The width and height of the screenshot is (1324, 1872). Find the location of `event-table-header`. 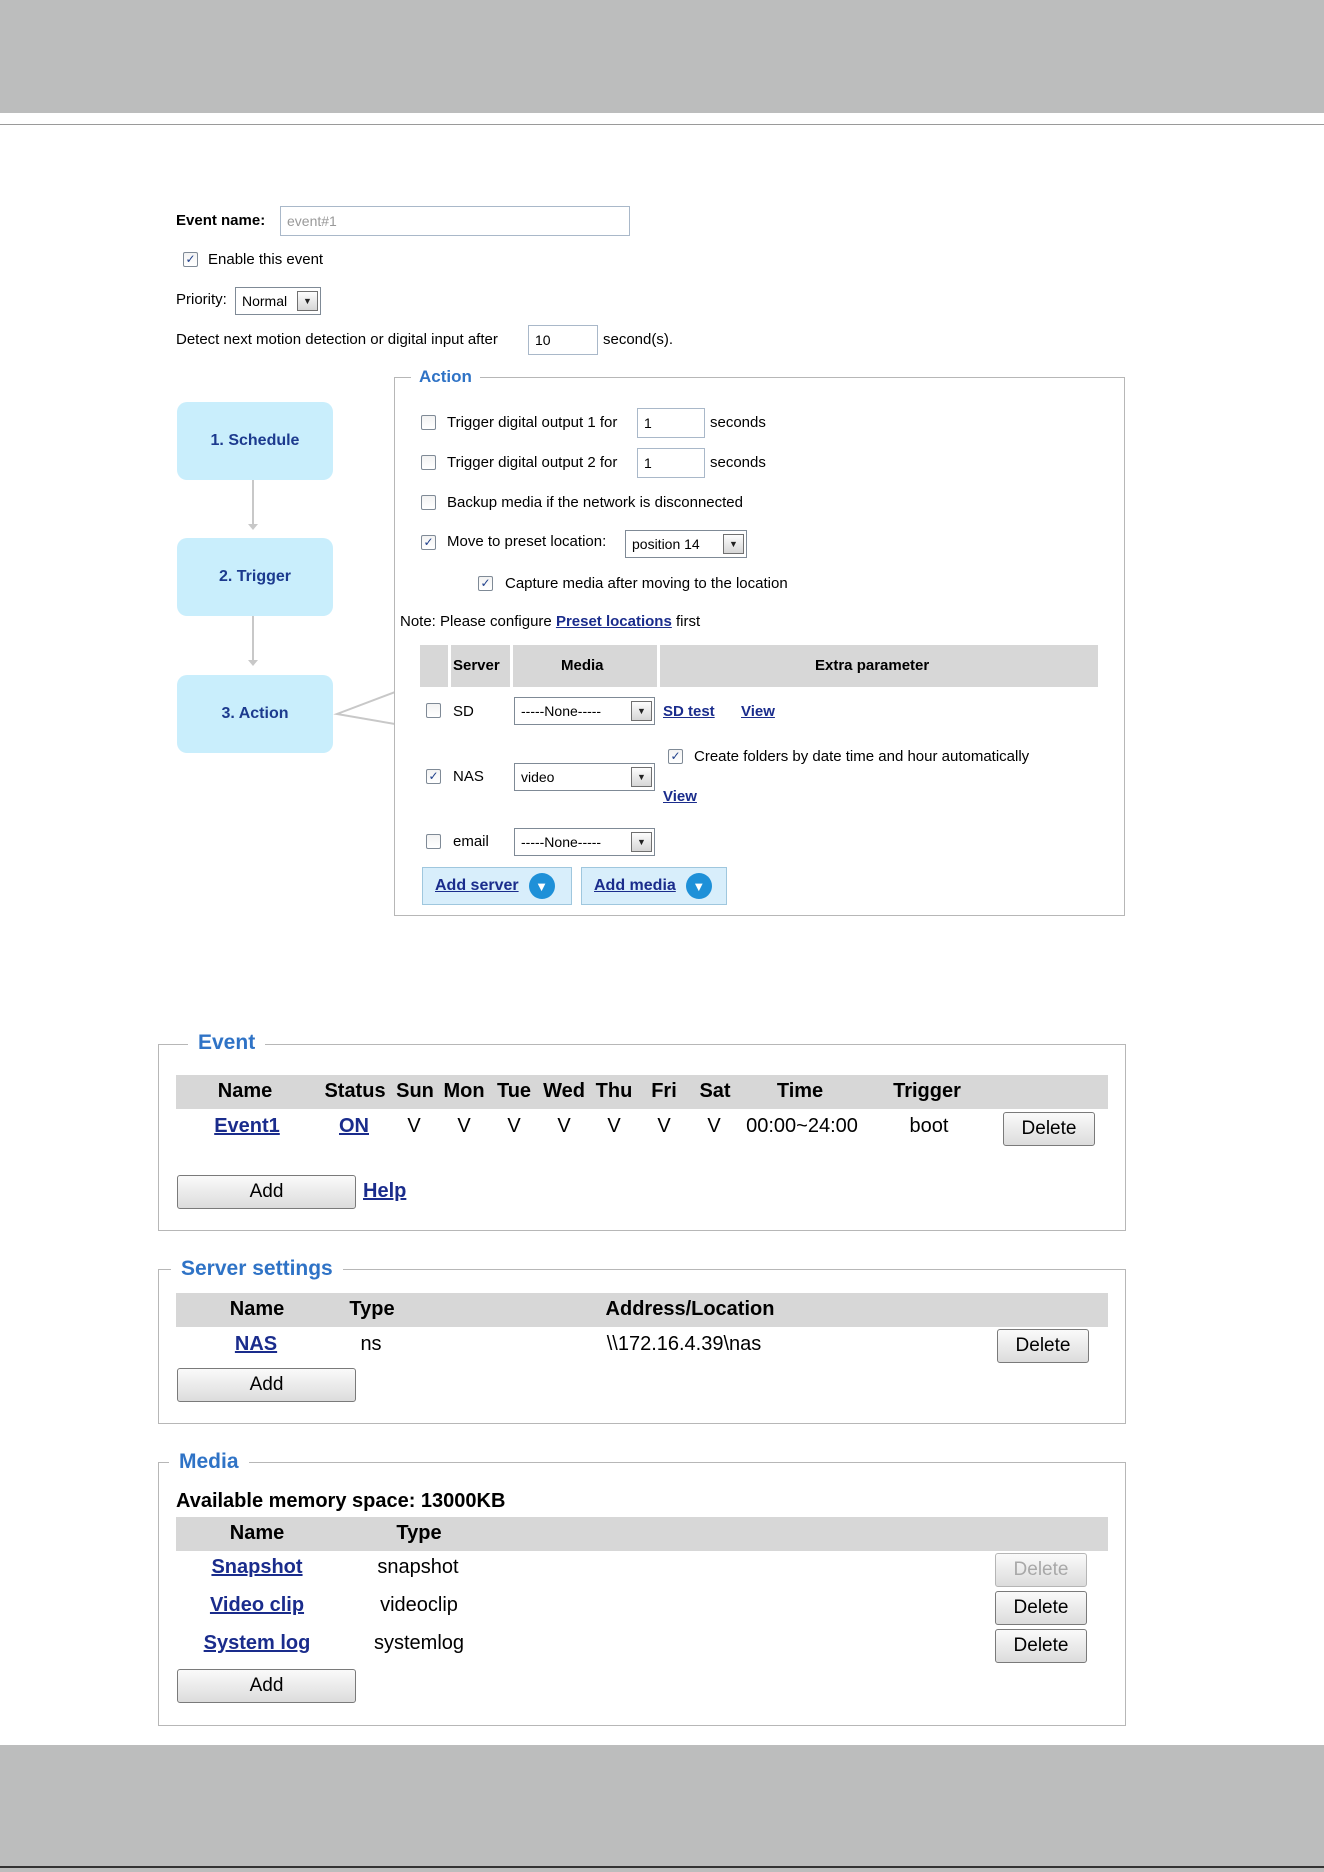

event-table-header is located at coordinates (642, 1092).